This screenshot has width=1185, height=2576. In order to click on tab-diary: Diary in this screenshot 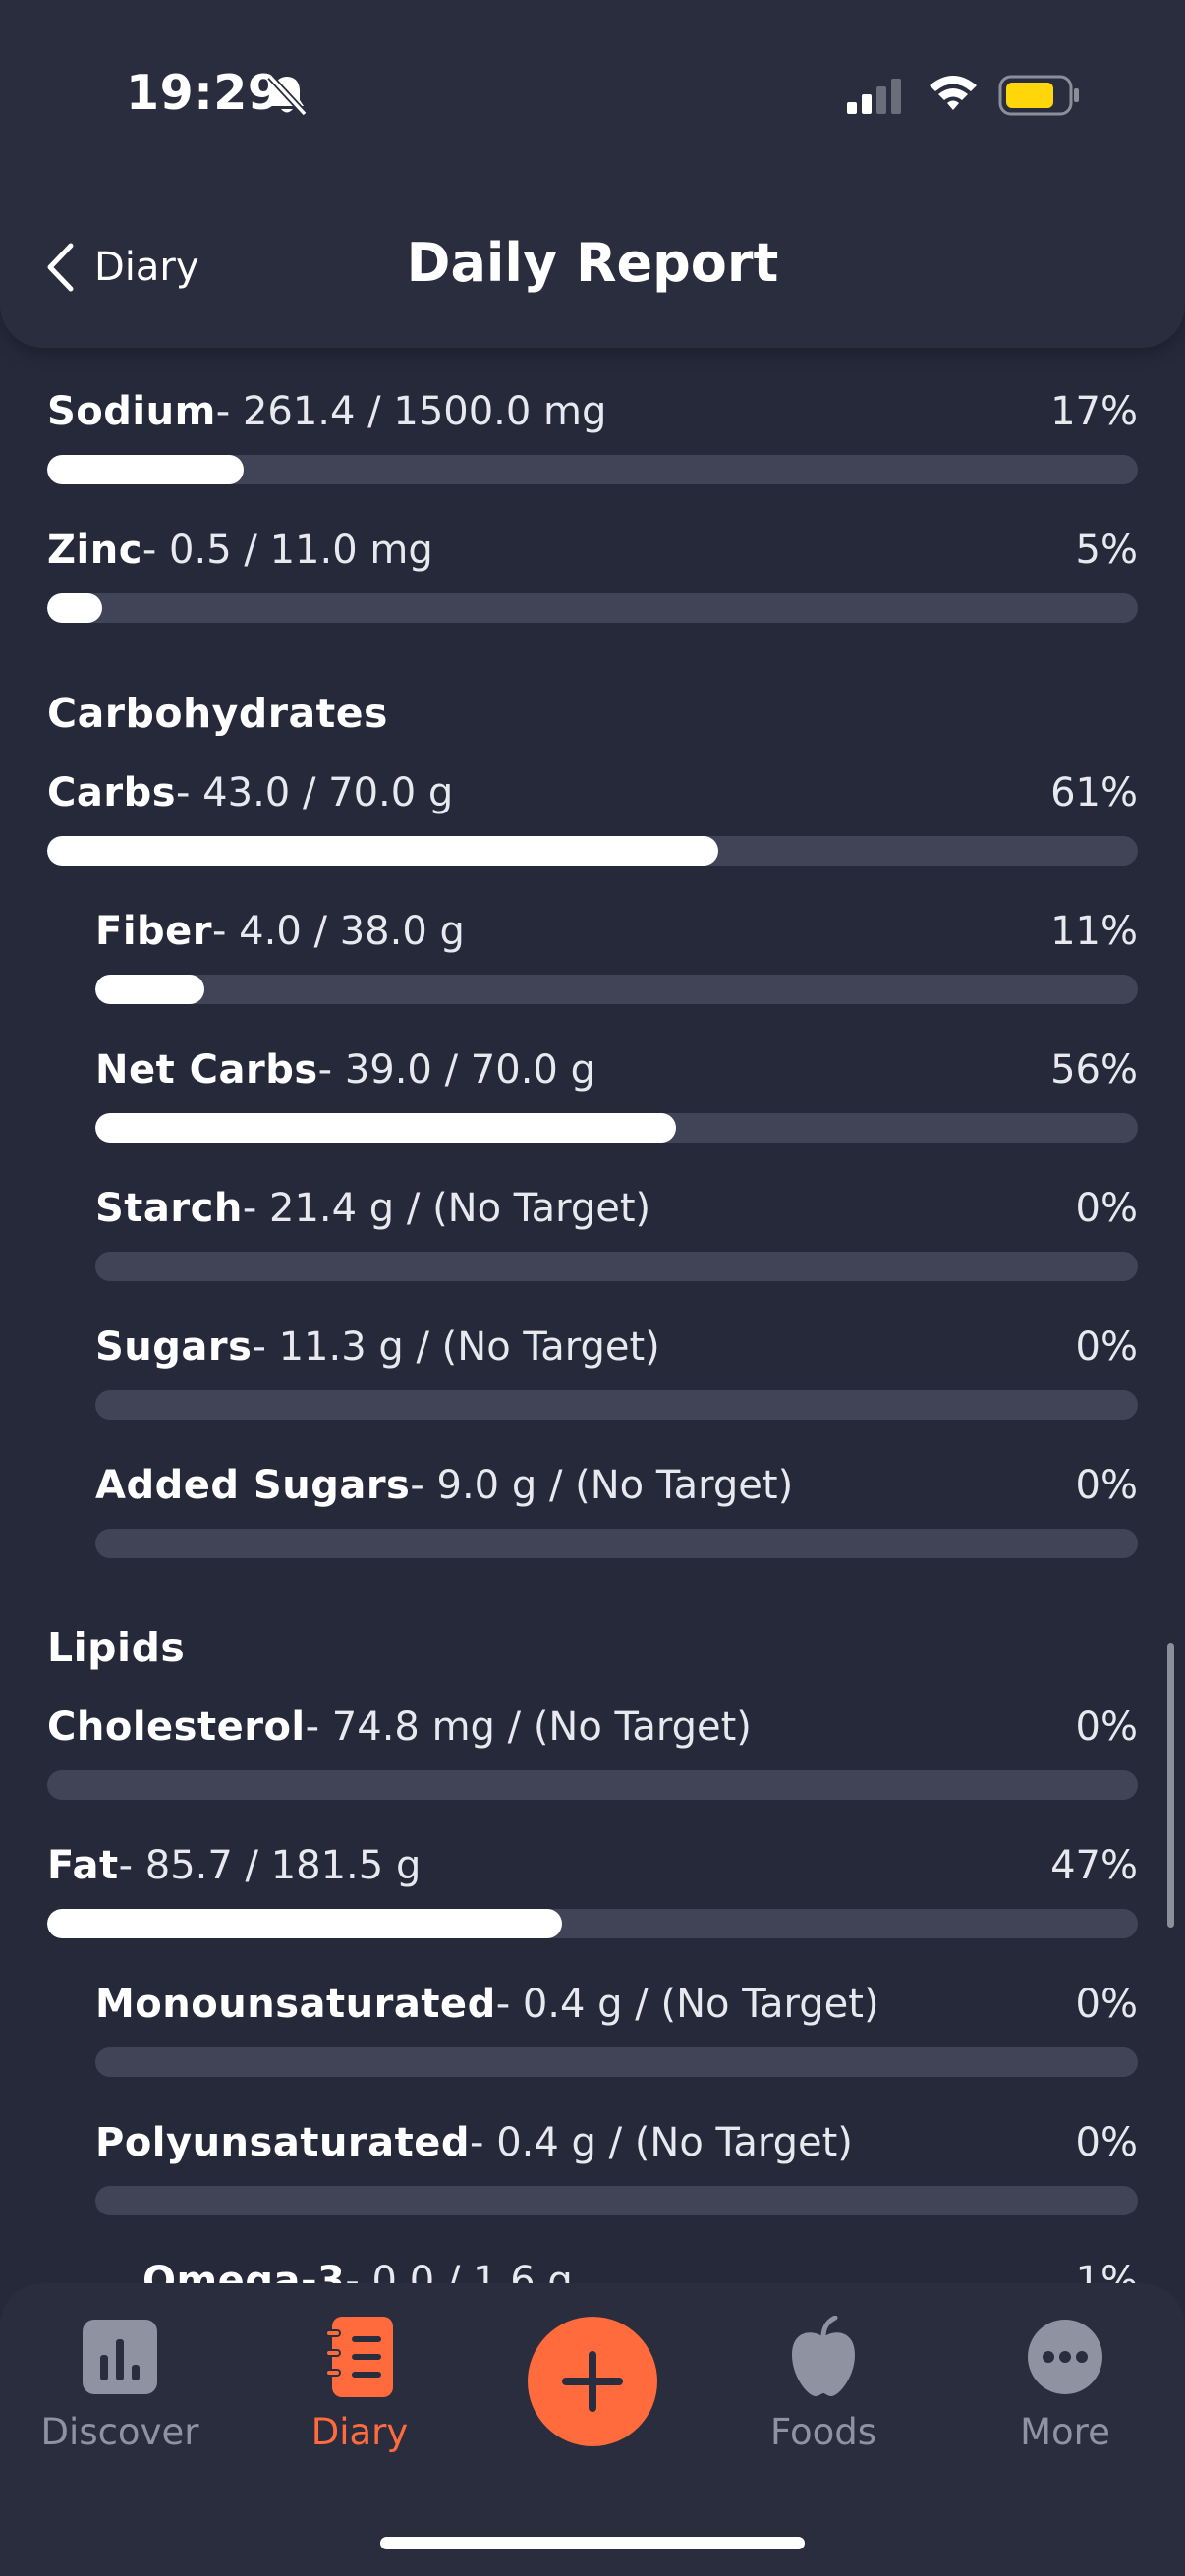, I will do `click(360, 2383)`.